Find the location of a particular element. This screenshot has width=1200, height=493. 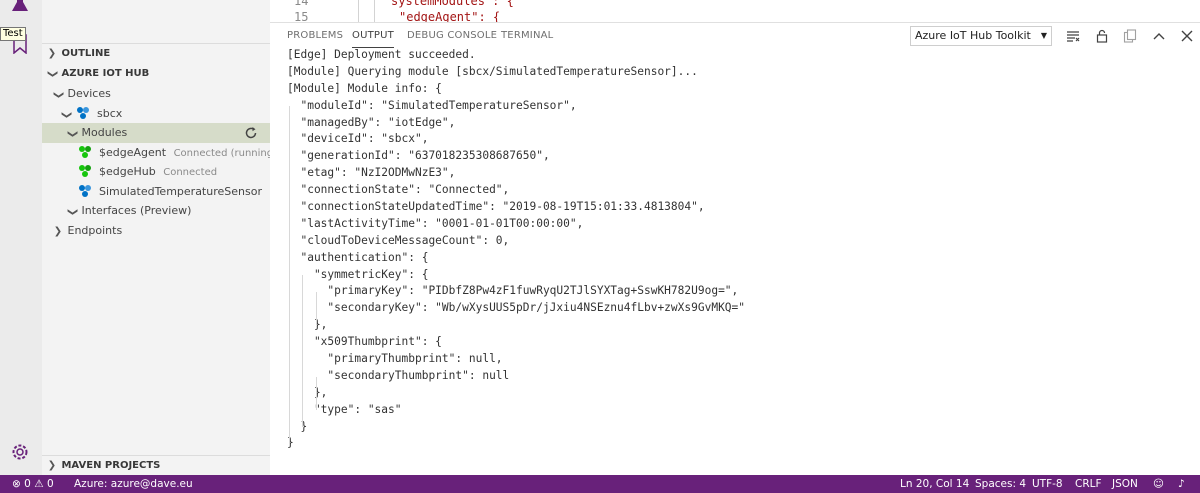

modules-label: Modules is located at coordinates (104, 132).